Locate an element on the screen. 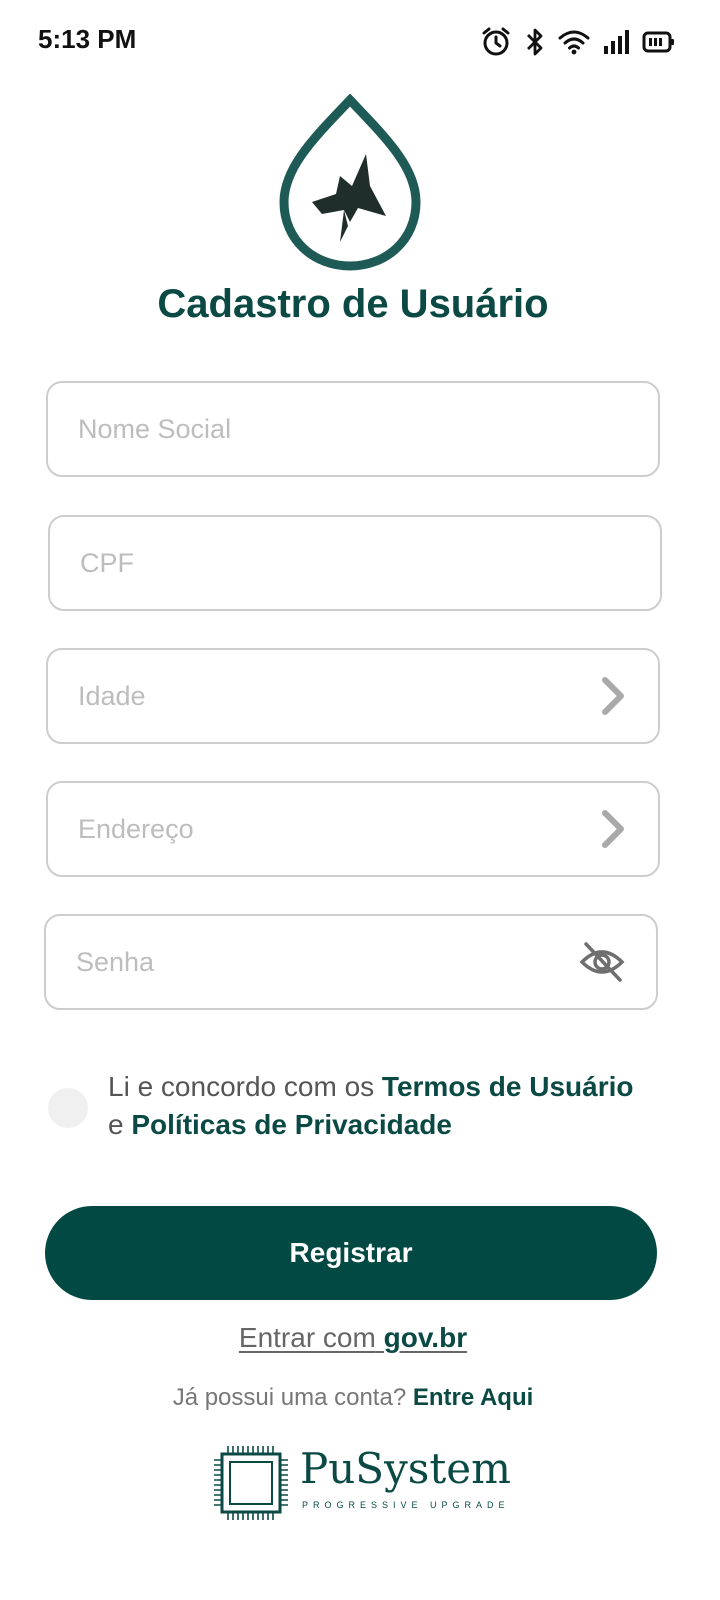 The height and width of the screenshot is (1600, 720). page-title: Cadastro de Usuário is located at coordinates (353, 304).